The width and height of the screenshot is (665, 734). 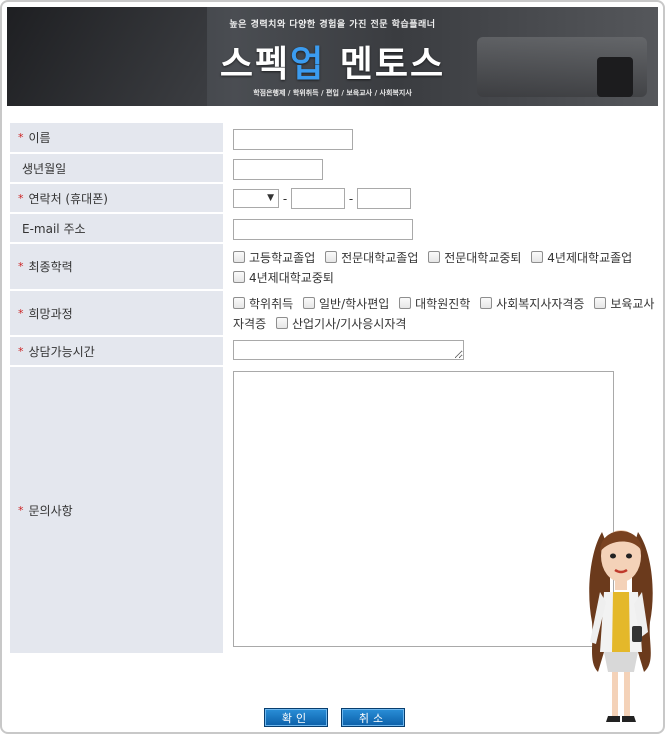 I want to click on email-input, so click(x=323, y=229).